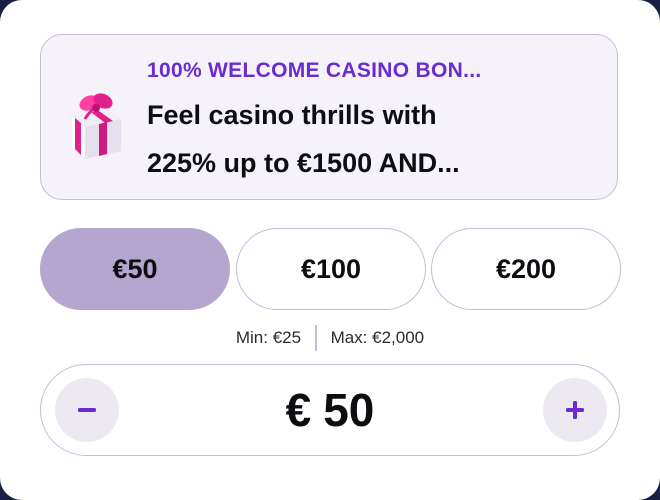  Describe the element at coordinates (95, 126) in the screenshot. I see `gift-icon` at that location.